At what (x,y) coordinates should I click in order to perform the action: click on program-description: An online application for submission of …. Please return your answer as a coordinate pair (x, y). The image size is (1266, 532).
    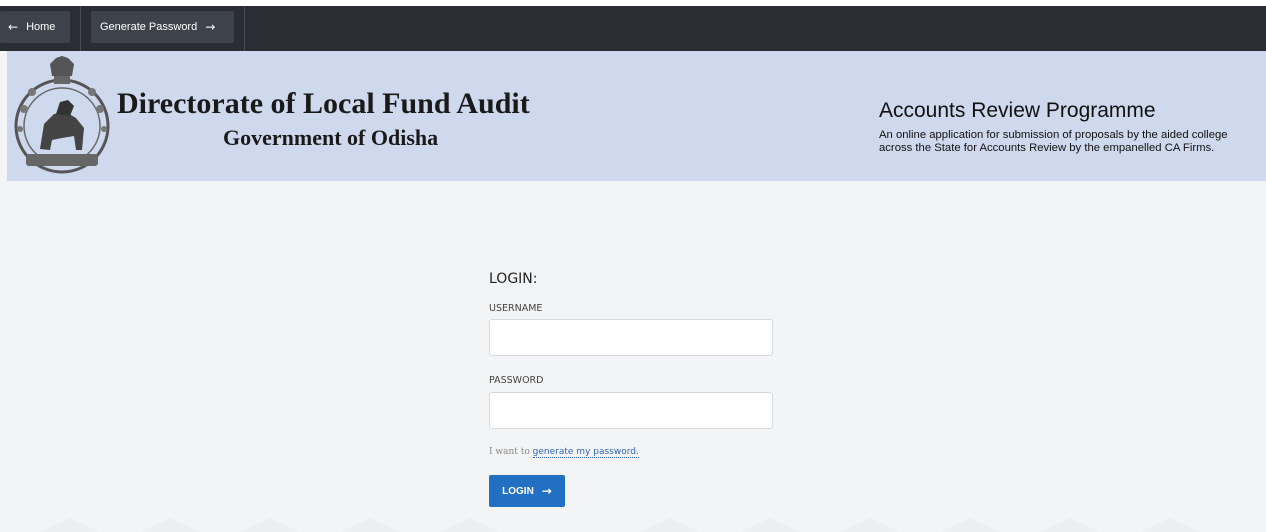
    Looking at the image, I should click on (1071, 142).